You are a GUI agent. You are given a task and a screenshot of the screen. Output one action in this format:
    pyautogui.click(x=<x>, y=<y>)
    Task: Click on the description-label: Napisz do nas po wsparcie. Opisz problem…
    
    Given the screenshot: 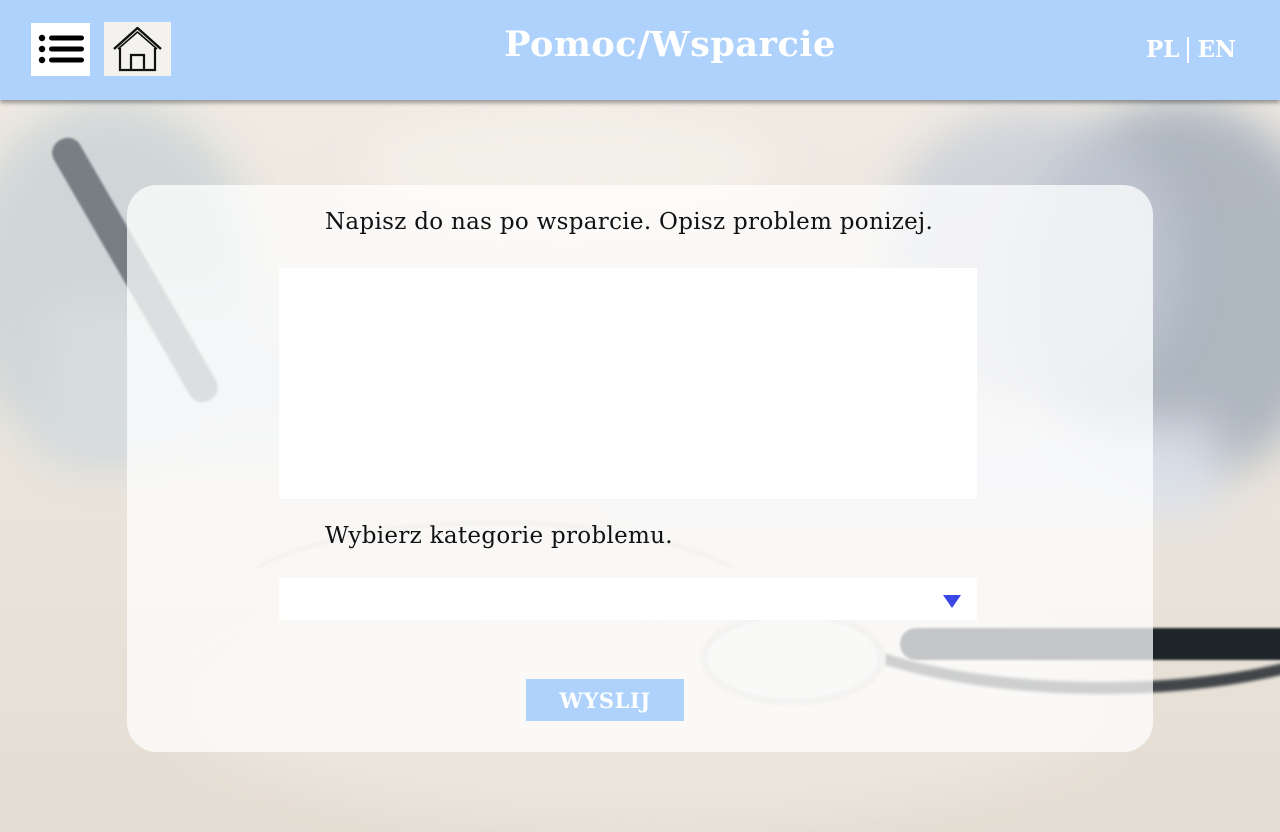 What is the action you would take?
    pyautogui.click(x=629, y=222)
    